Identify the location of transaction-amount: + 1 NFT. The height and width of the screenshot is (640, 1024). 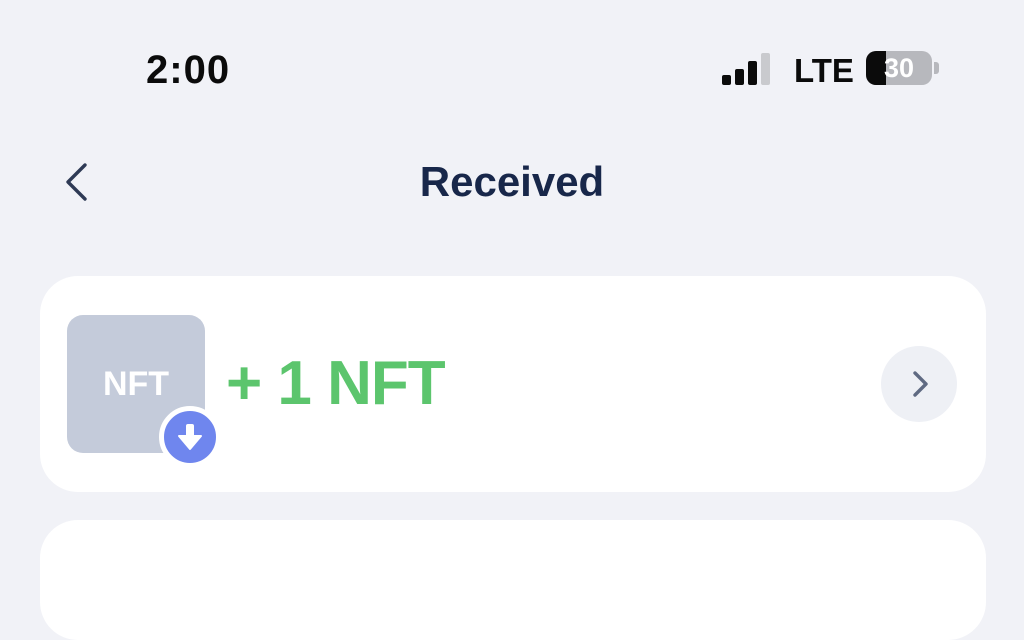
(336, 383).